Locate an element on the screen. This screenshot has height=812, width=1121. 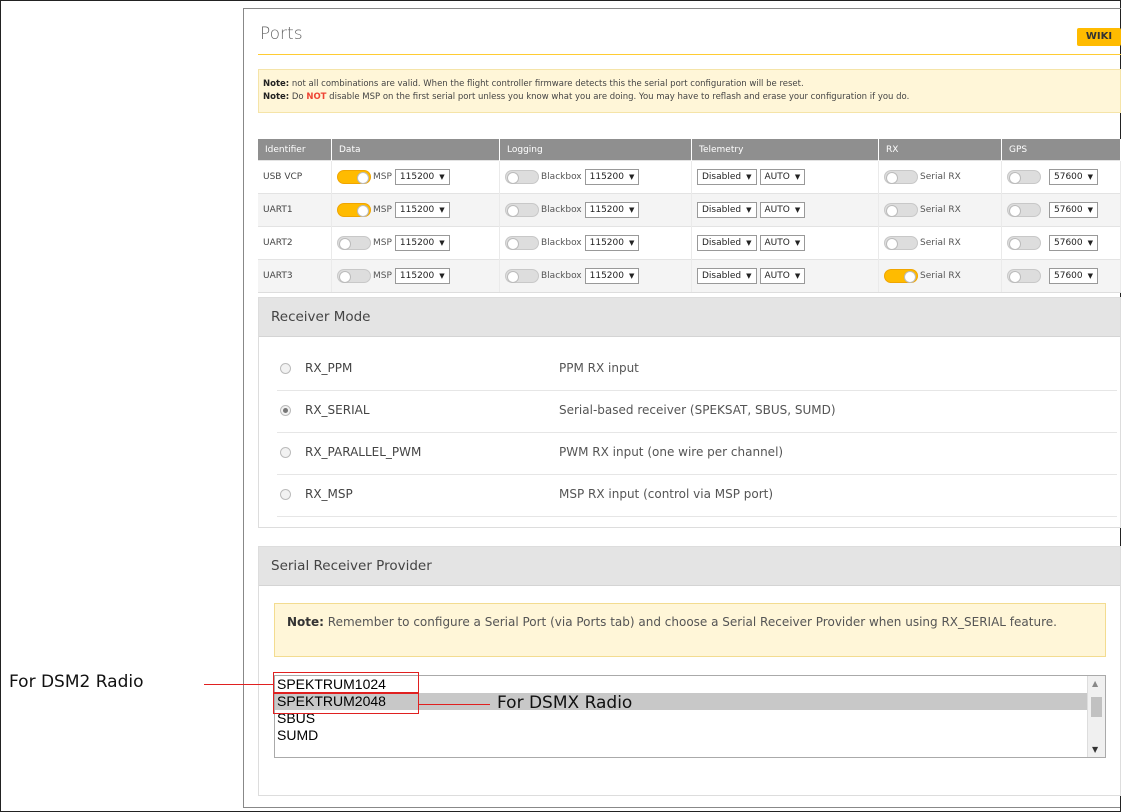
telemetry-value: Disabled is located at coordinates (722, 177).